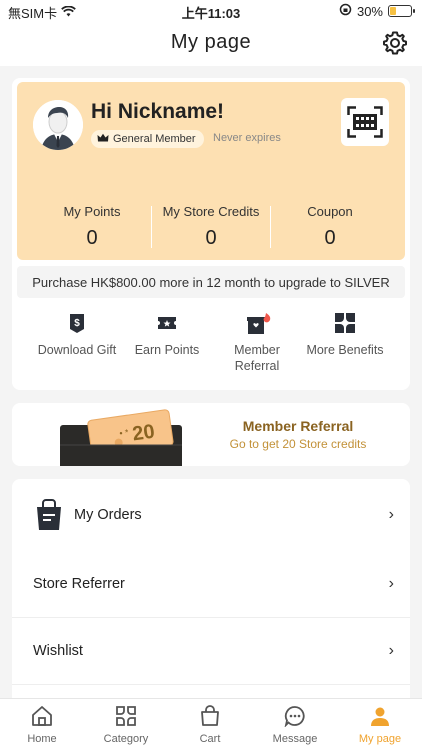  What do you see at coordinates (345, 335) in the screenshot?
I see `quick-action-more-benefits: More Benefits` at bounding box center [345, 335].